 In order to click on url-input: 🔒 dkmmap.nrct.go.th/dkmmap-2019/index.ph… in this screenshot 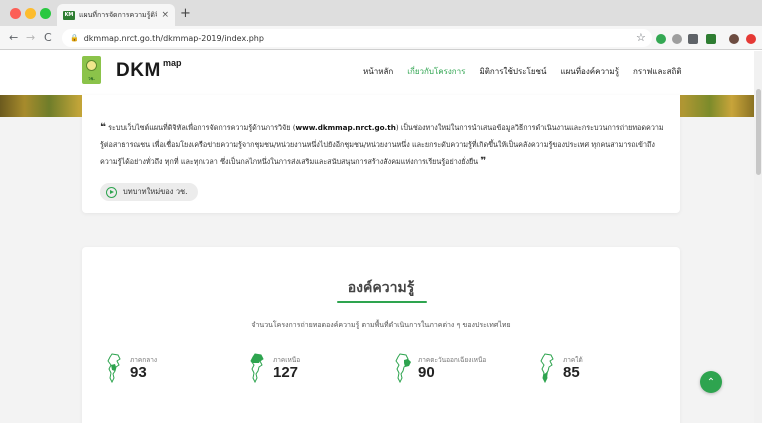, I will do `click(357, 38)`.